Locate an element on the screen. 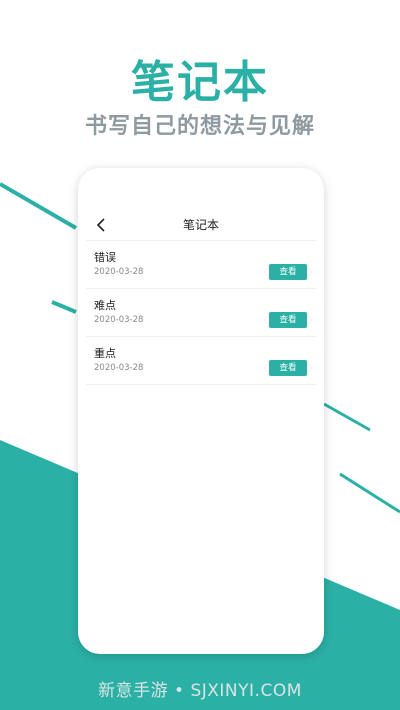  note-title: 重点 is located at coordinates (105, 353).